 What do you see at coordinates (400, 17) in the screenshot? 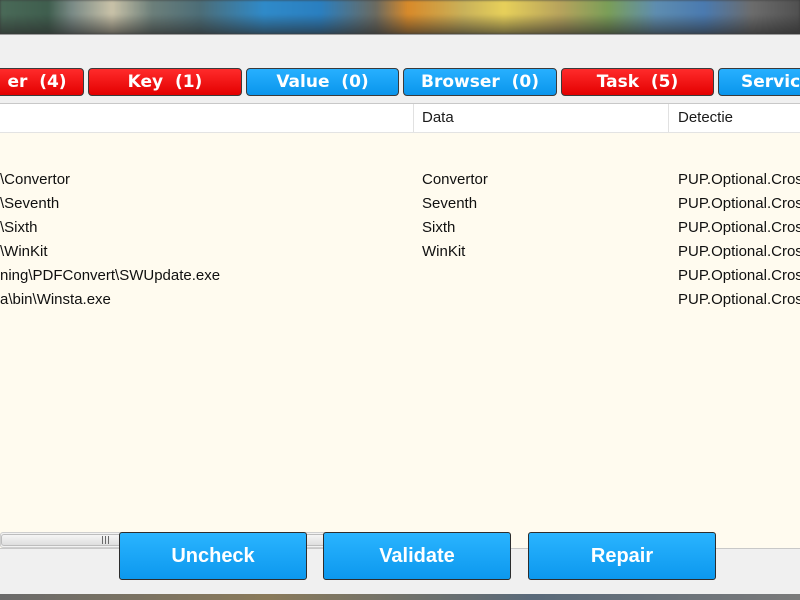
I see `desktop-background` at bounding box center [400, 17].